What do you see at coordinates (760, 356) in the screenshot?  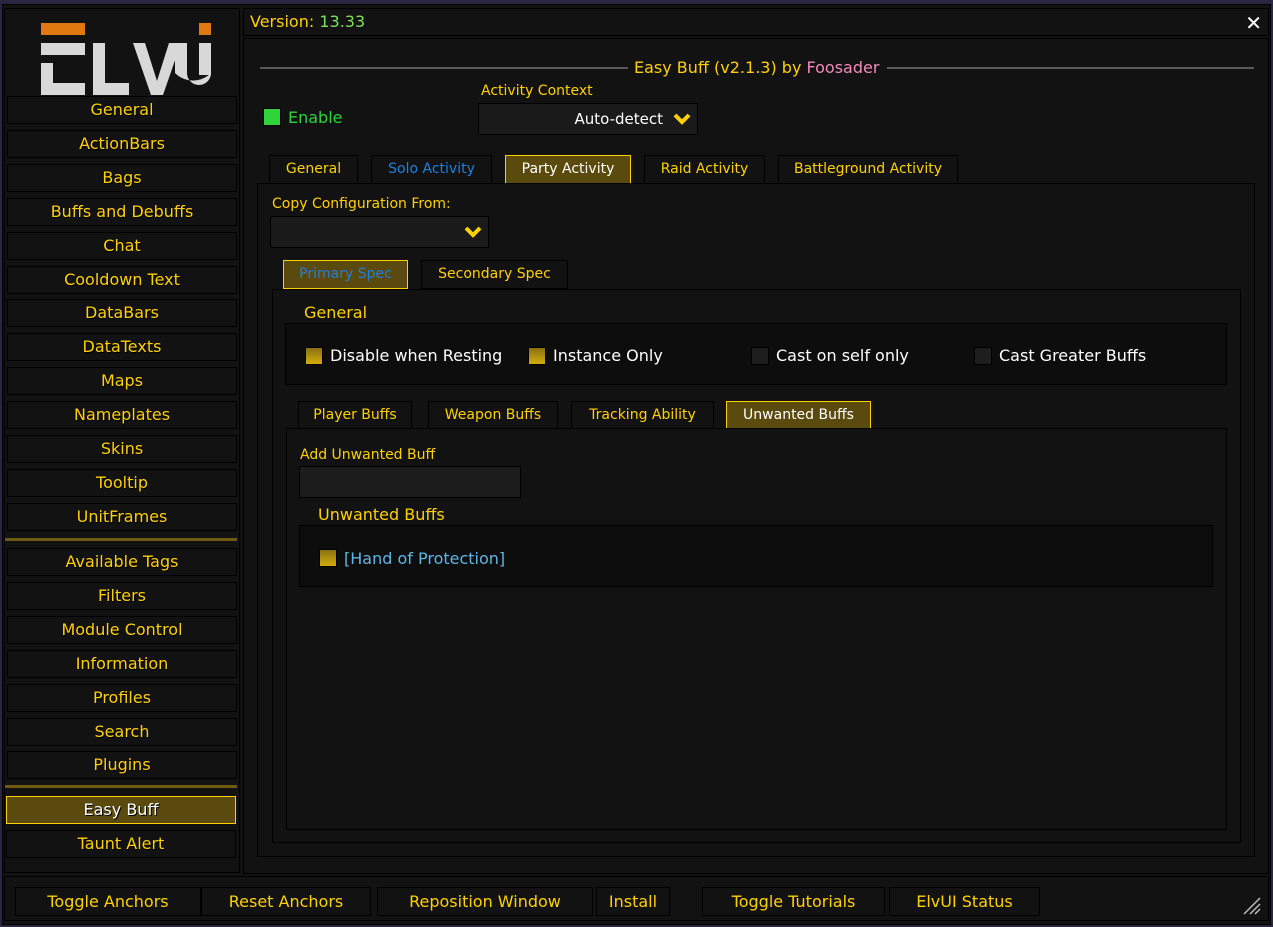 I see `option-checkbox-cast-on-self-only` at bounding box center [760, 356].